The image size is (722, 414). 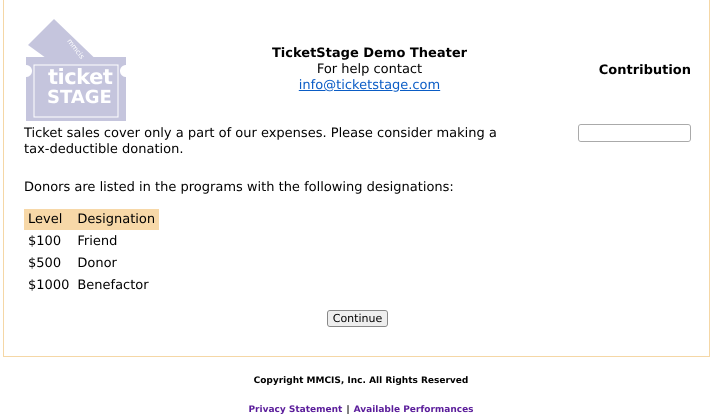 What do you see at coordinates (295, 409) in the screenshot?
I see `footer-link: Privacy Statement` at bounding box center [295, 409].